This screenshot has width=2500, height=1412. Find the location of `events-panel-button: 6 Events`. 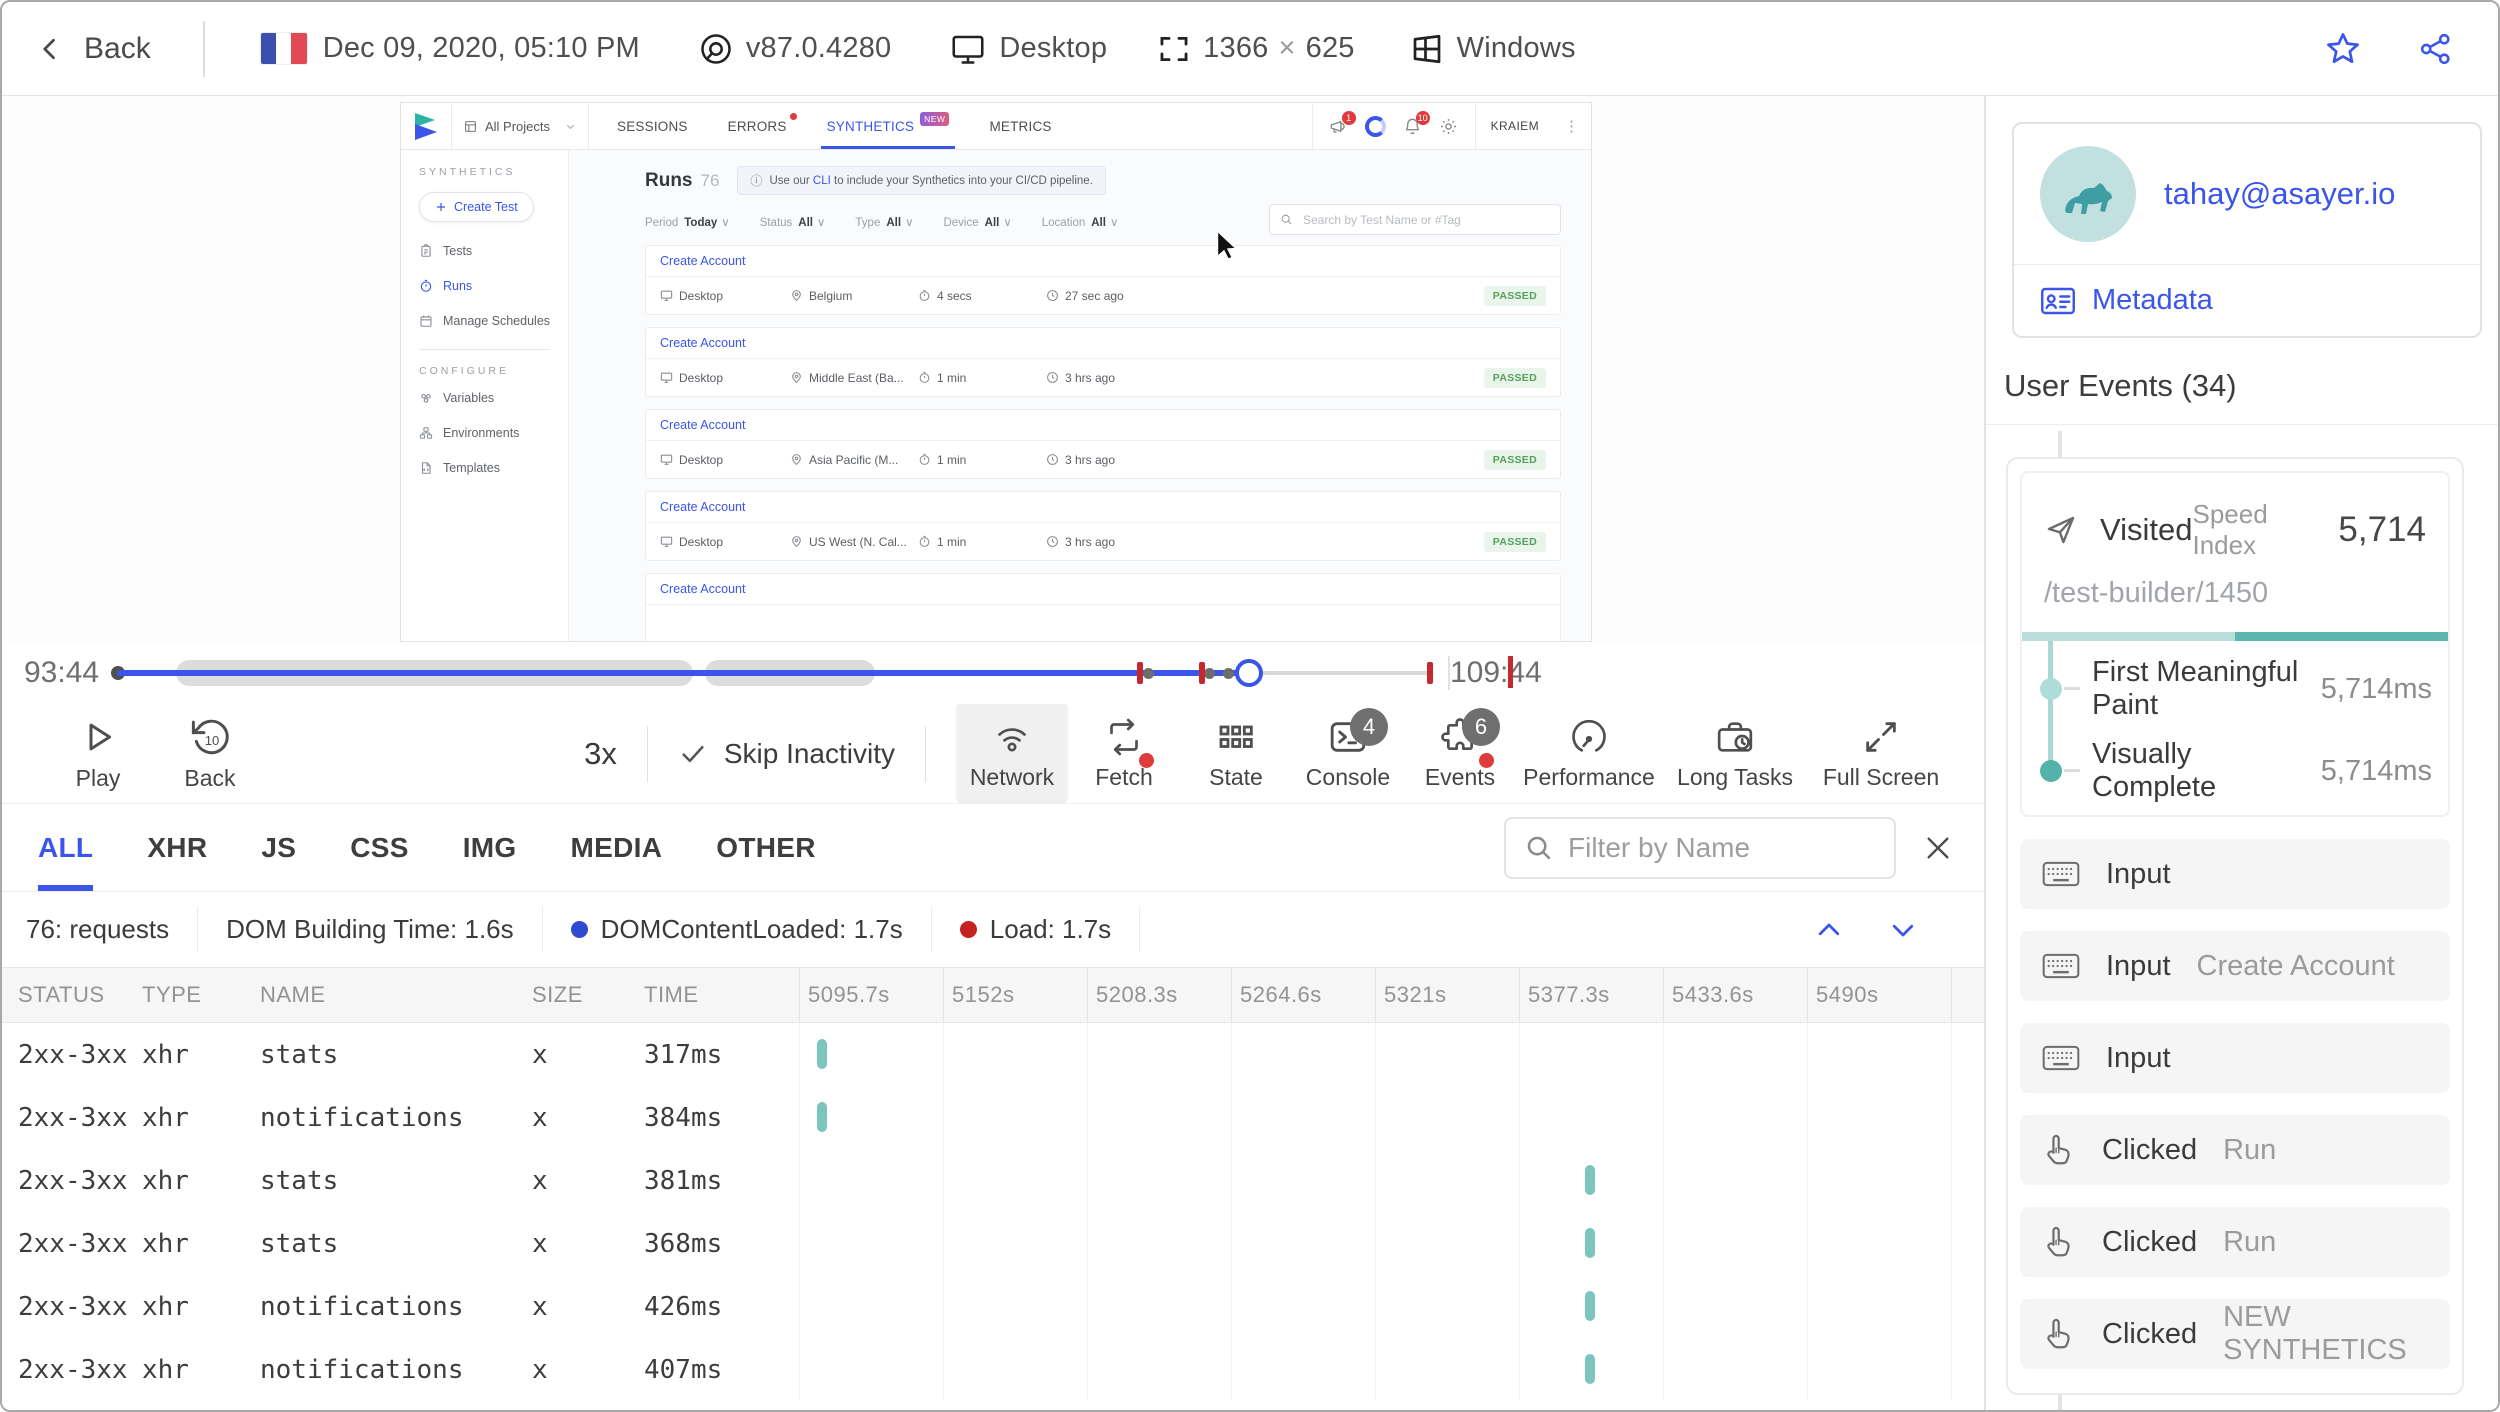

events-panel-button: 6 Events is located at coordinates (1460, 753).